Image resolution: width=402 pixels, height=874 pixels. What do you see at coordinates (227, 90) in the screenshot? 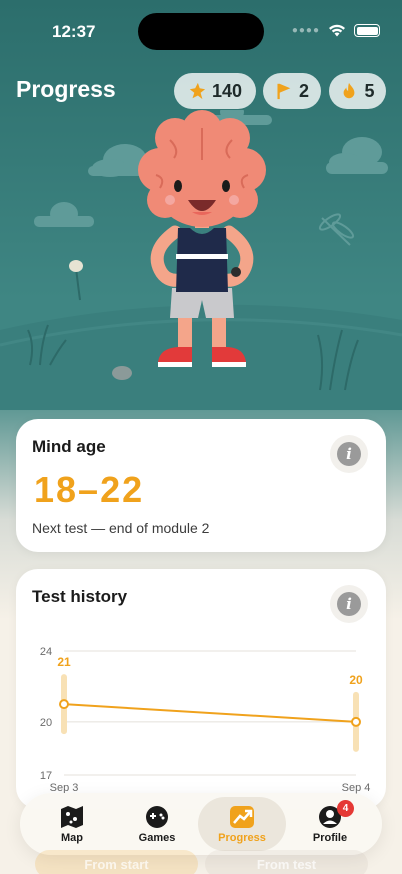
I see `points-value: 140` at bounding box center [227, 90].